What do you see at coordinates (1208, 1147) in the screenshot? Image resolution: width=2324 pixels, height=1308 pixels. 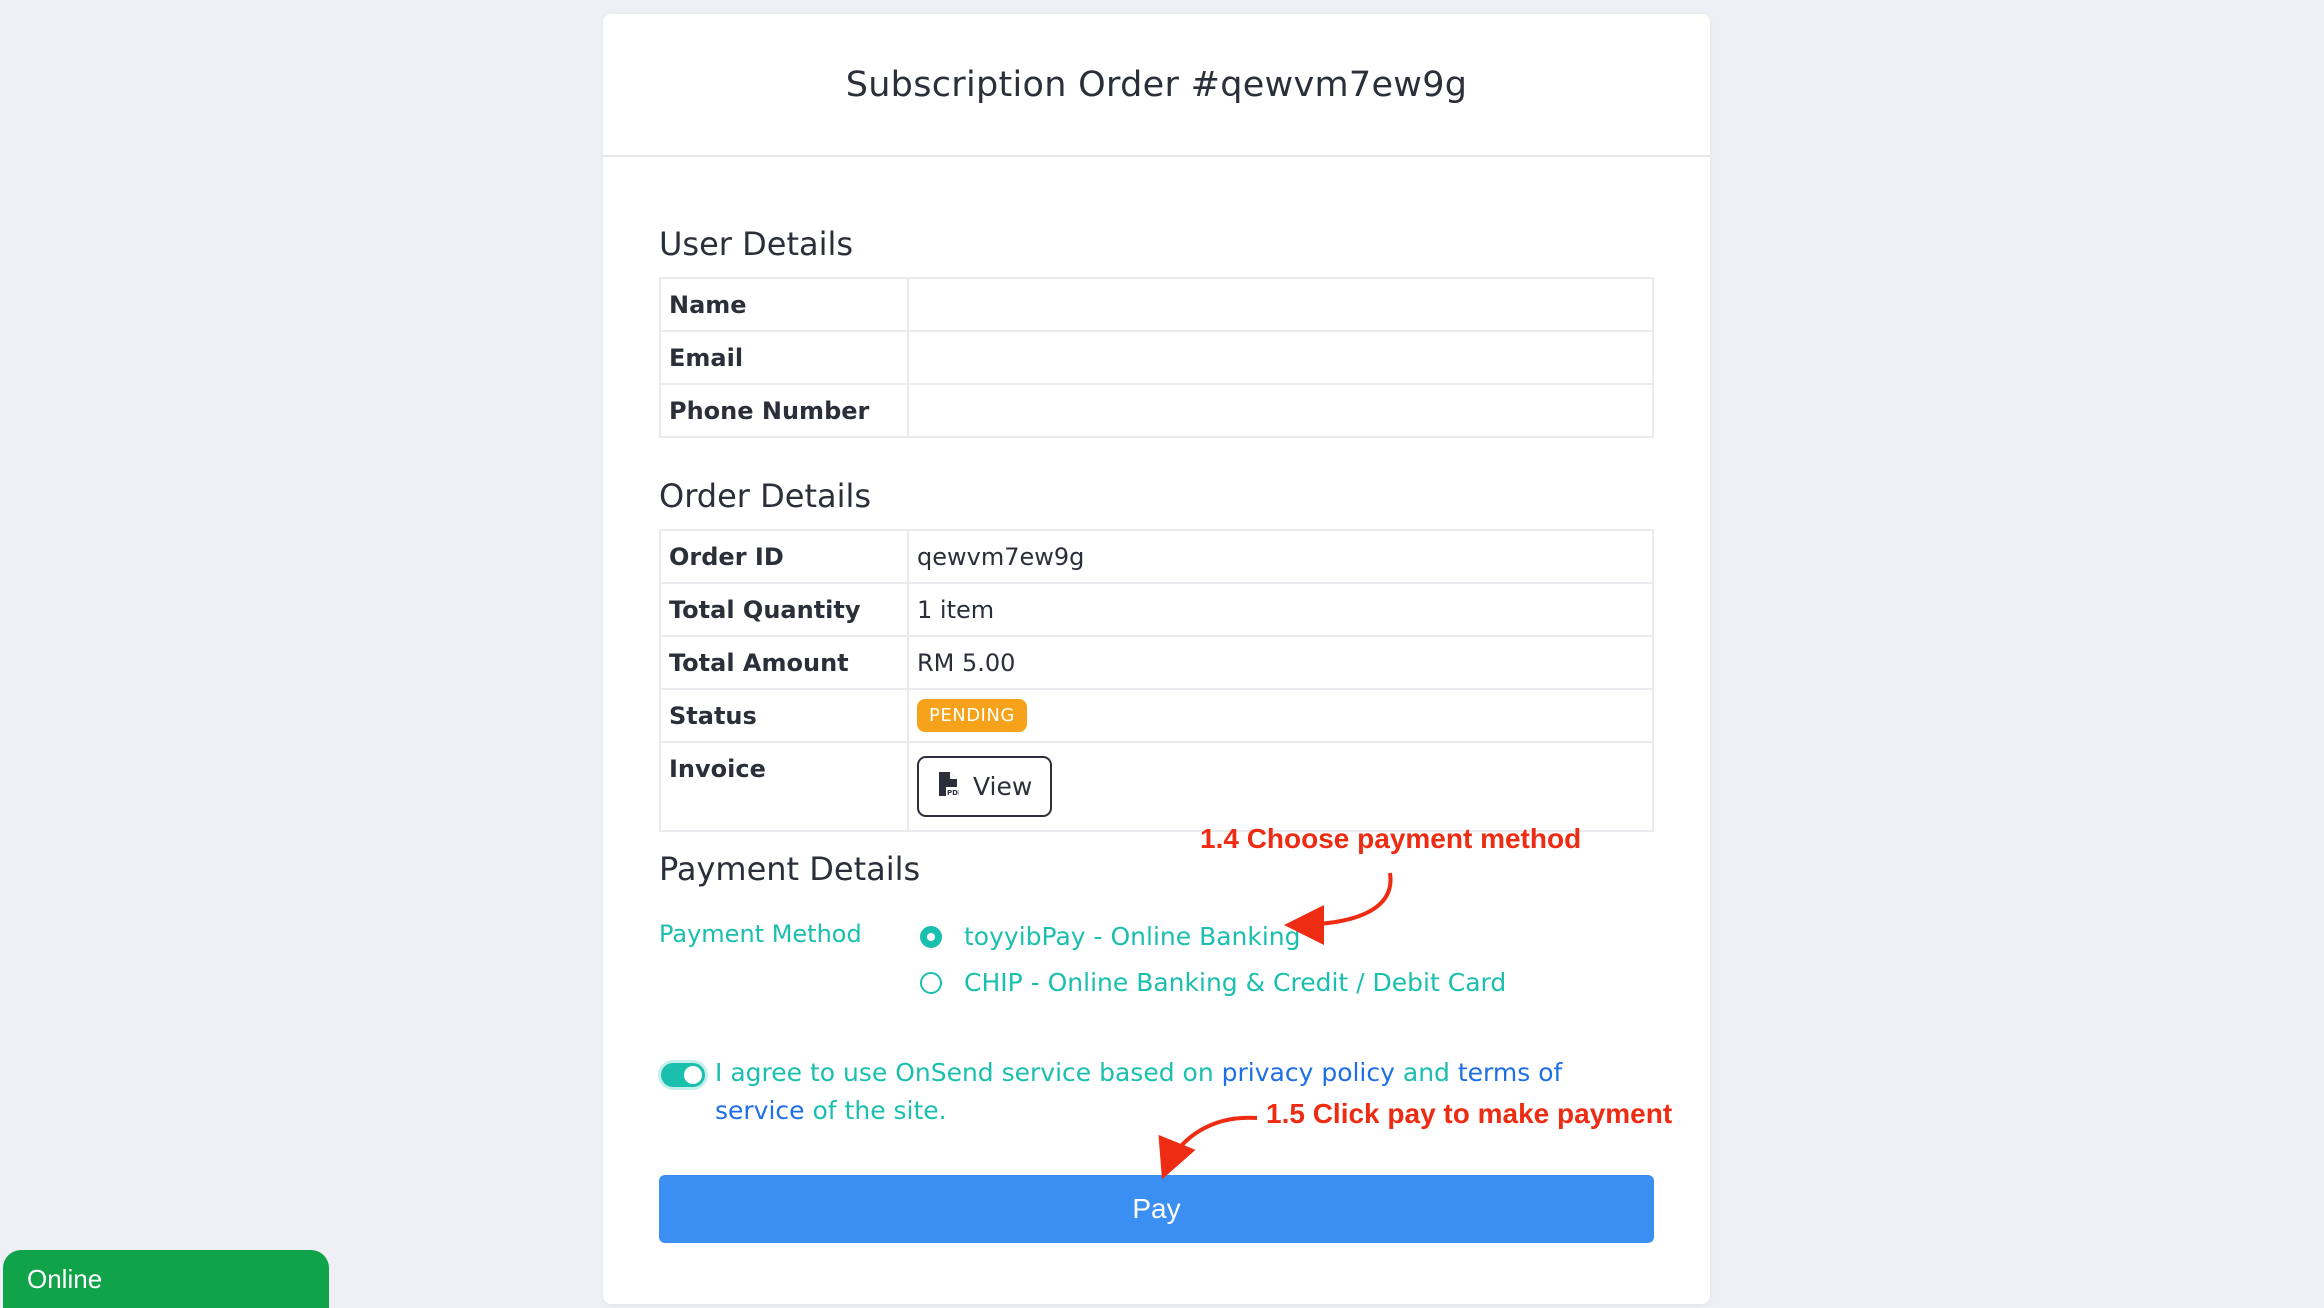 I see `arrow-to-pay-icon` at bounding box center [1208, 1147].